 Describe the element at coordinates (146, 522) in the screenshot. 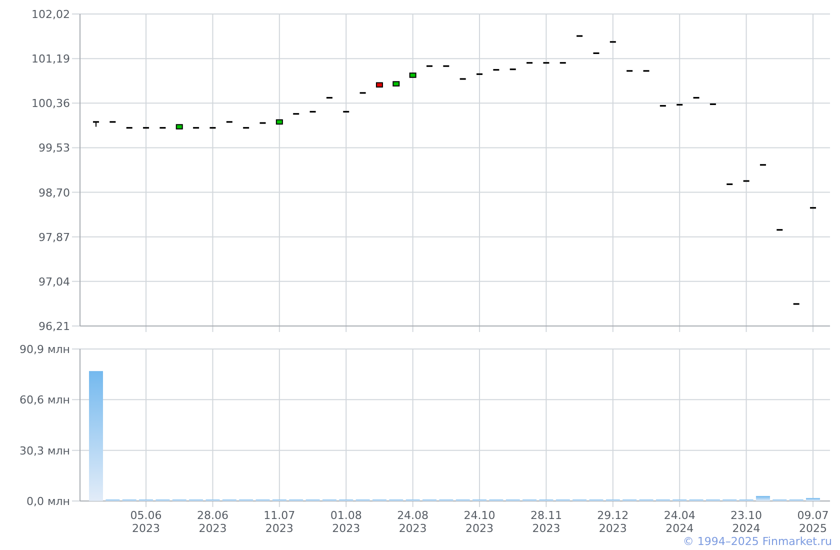

I see `axis-label: 05.06 2023` at that location.